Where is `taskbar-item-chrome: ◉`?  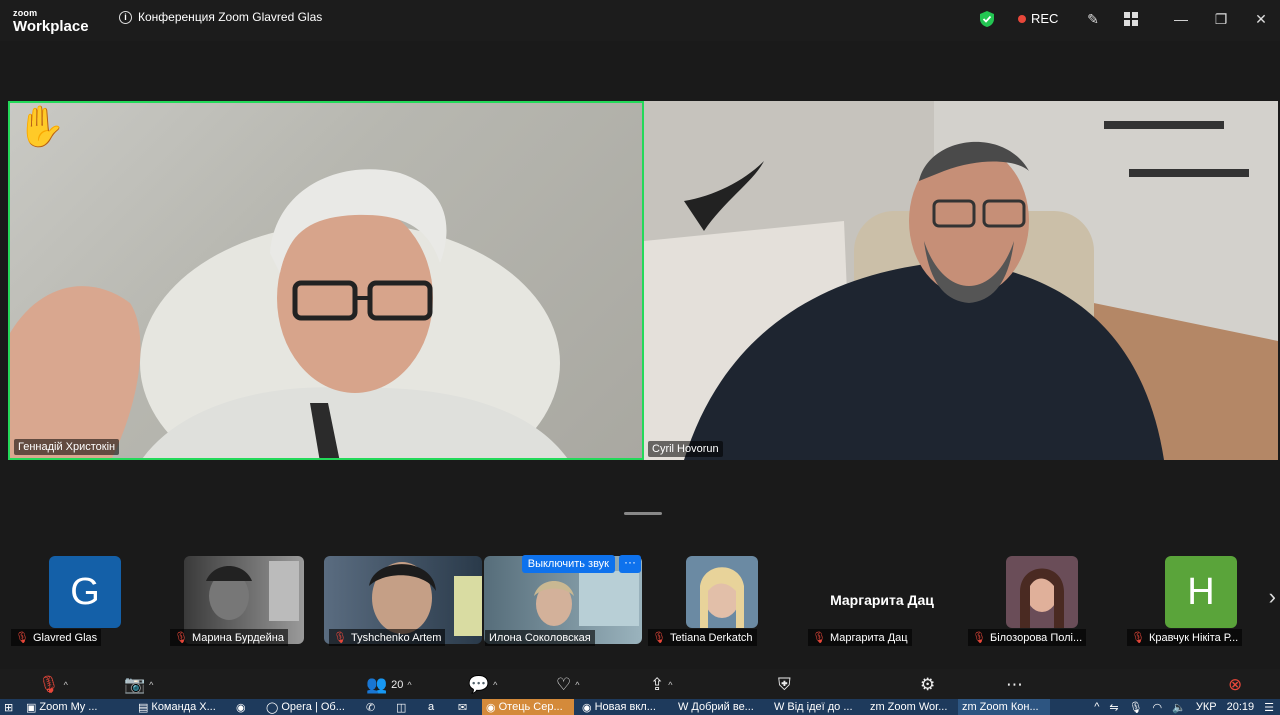 taskbar-item-chrome: ◉ is located at coordinates (243, 707).